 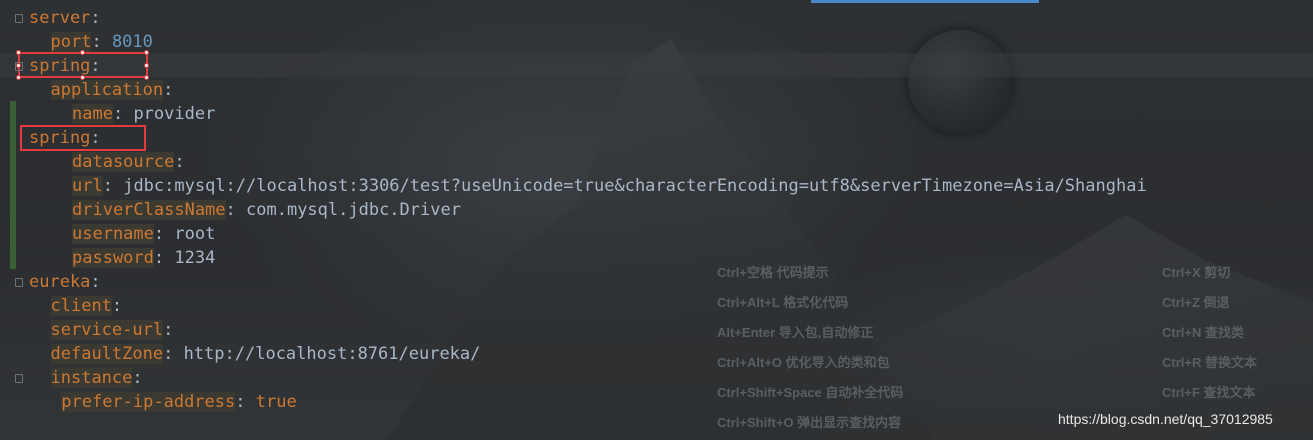 What do you see at coordinates (271, 402) in the screenshot?
I see `yaml-value: true` at bounding box center [271, 402].